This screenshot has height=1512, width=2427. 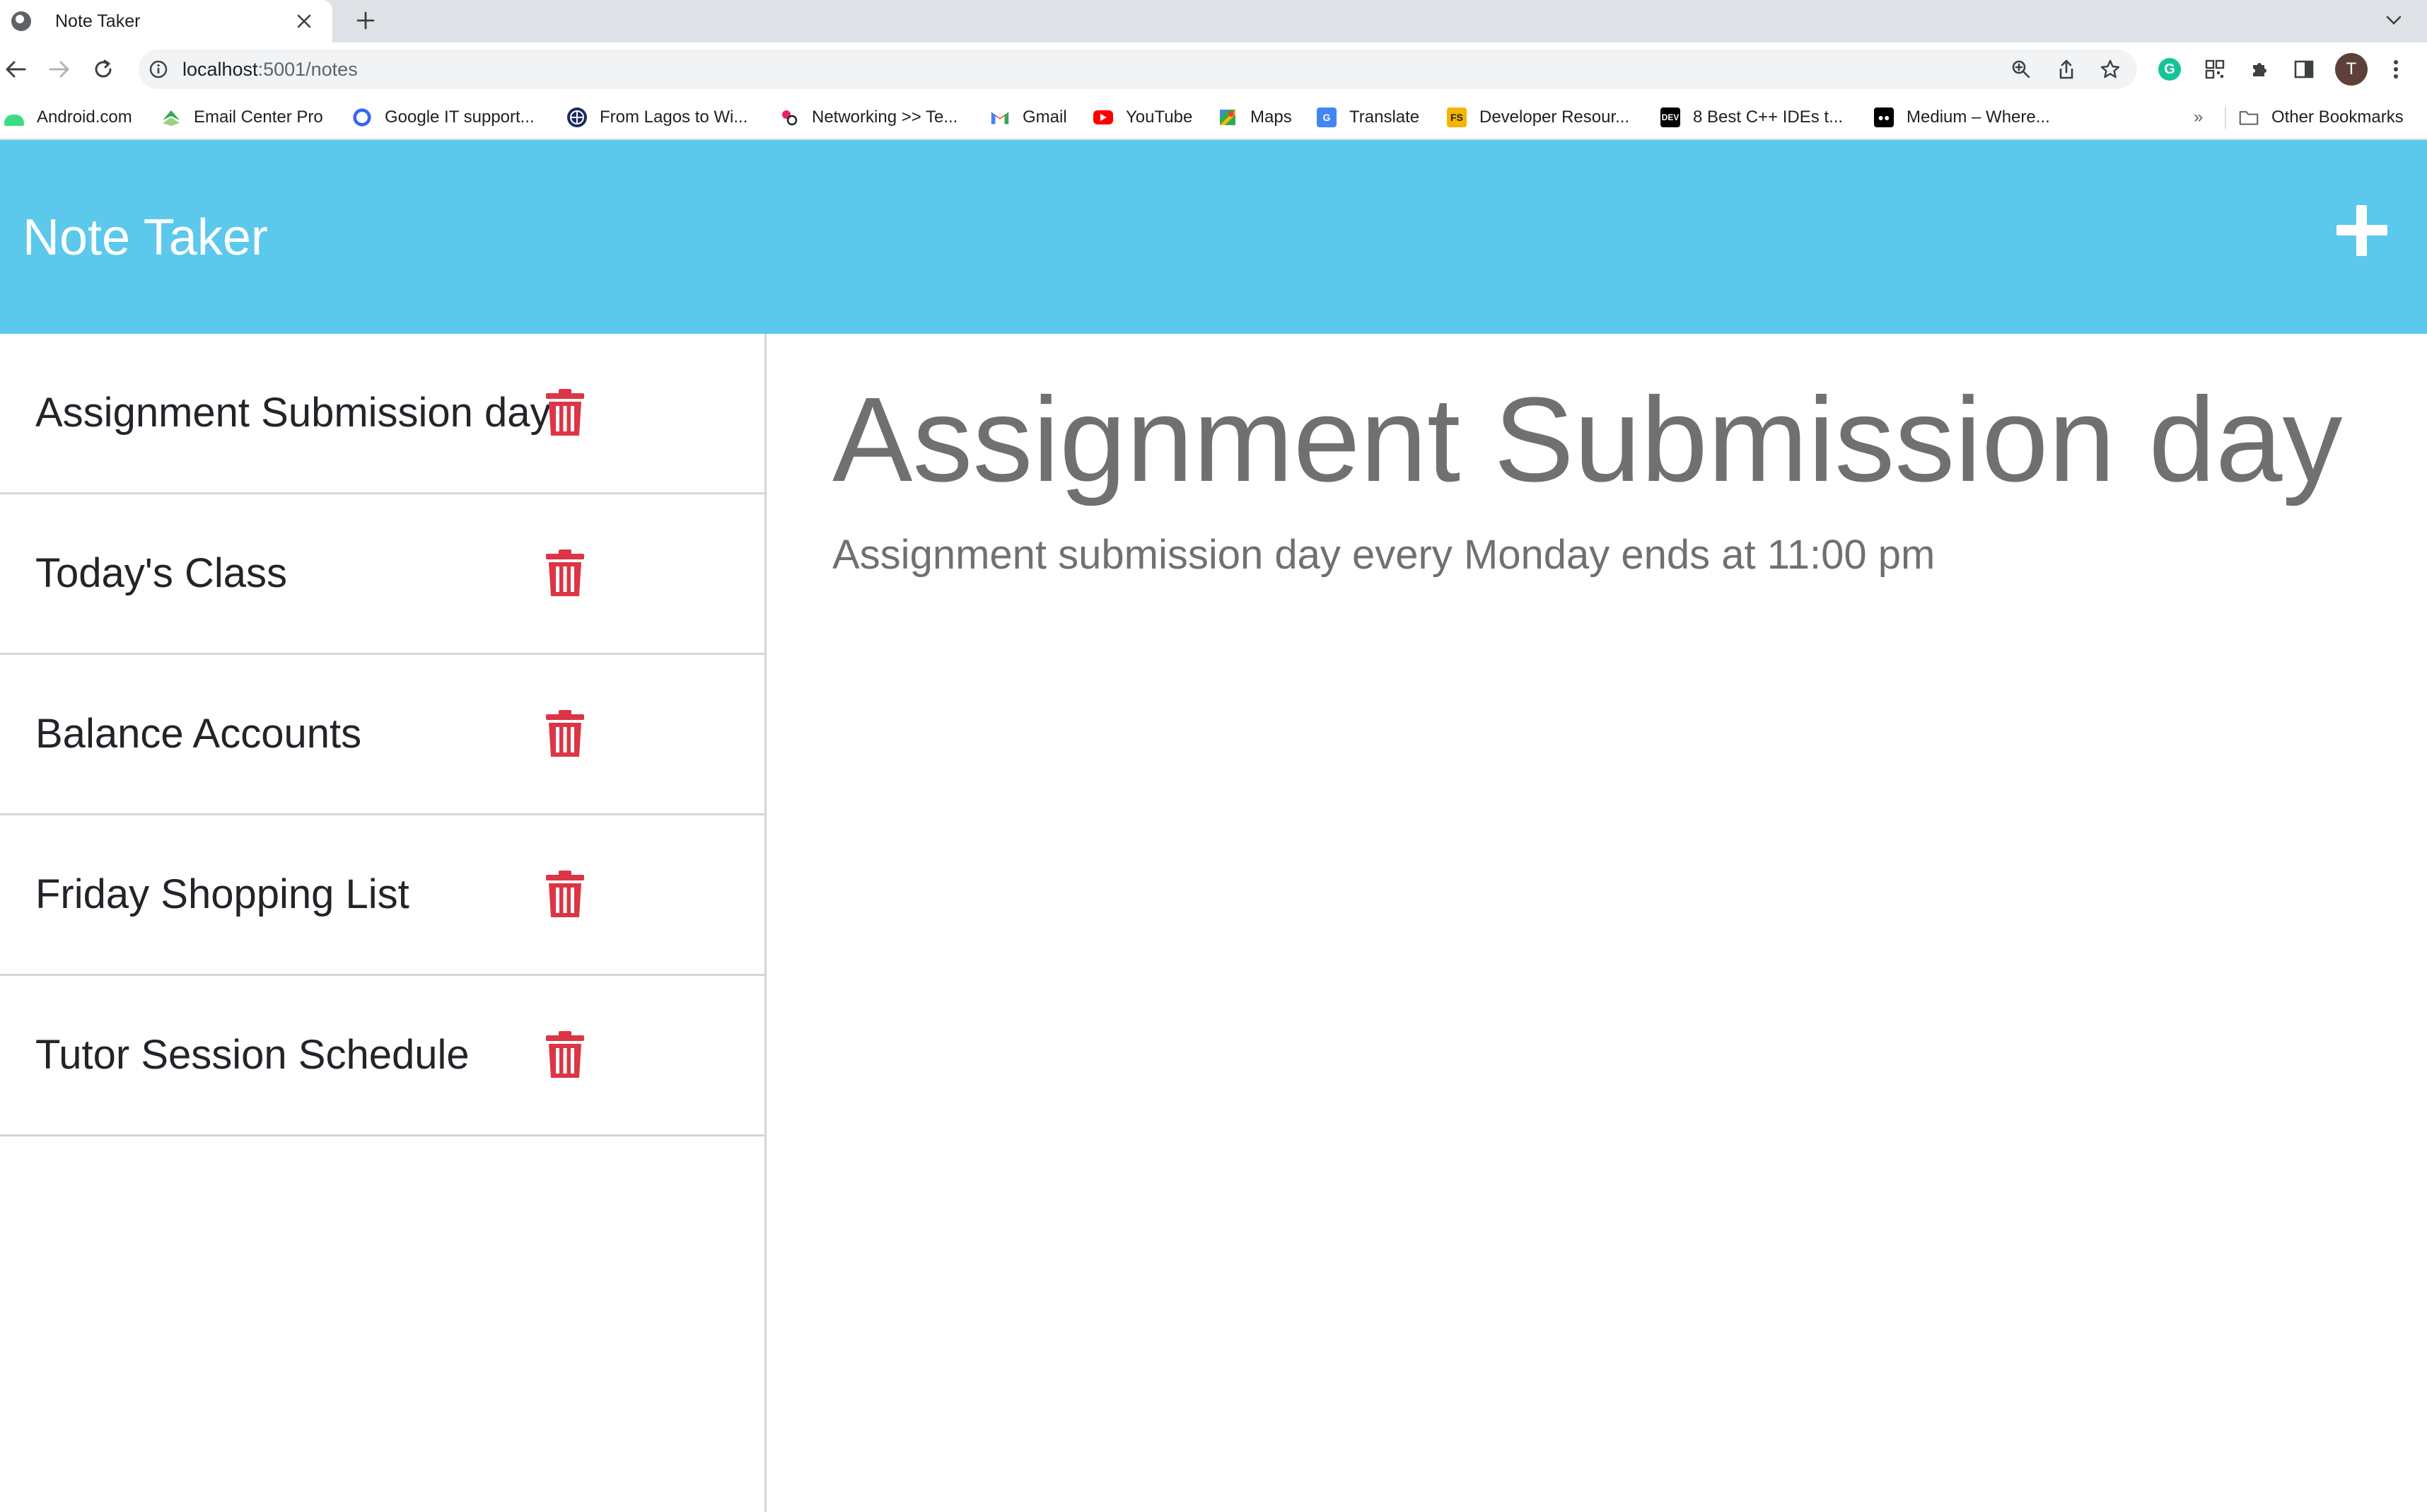 What do you see at coordinates (1457, 117) in the screenshot?
I see `fs-icon: FS` at bounding box center [1457, 117].